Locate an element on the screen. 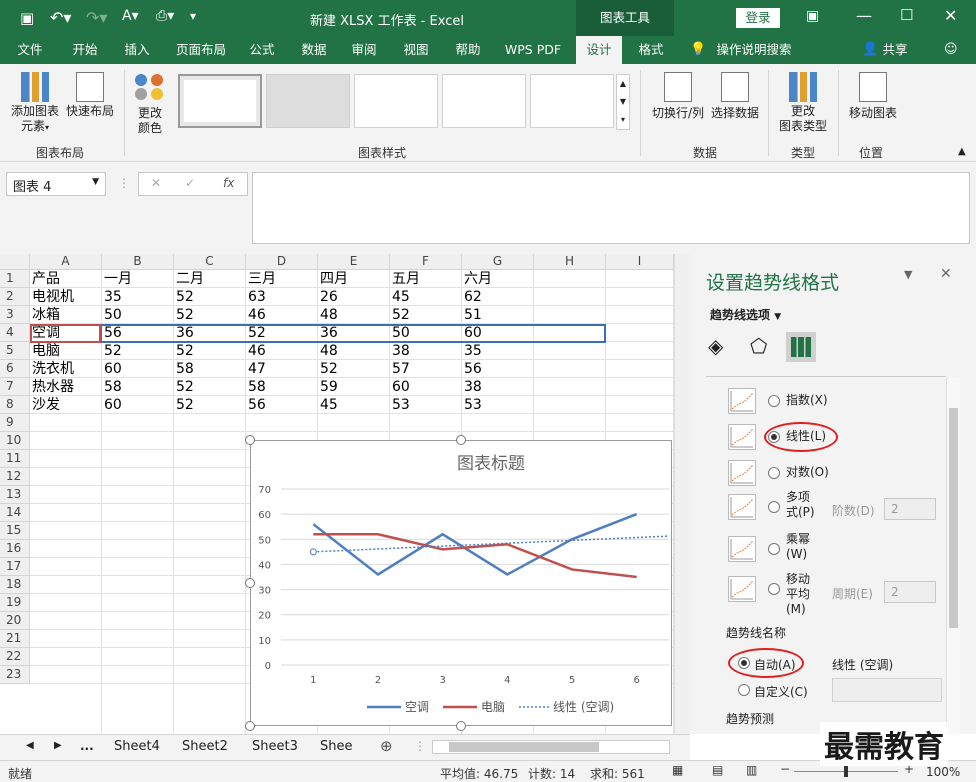 Image resolution: width=976 pixels, height=782 pixels. tab-review: 审阅 is located at coordinates (364, 50).